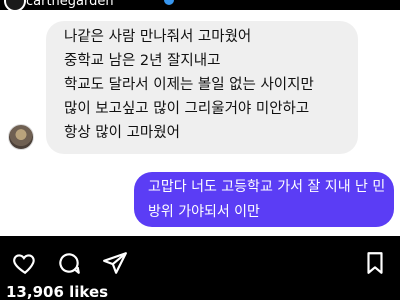  Describe the element at coordinates (204, 212) in the screenshot. I see `sent-message-line: 방위 가야되서 이만` at that location.